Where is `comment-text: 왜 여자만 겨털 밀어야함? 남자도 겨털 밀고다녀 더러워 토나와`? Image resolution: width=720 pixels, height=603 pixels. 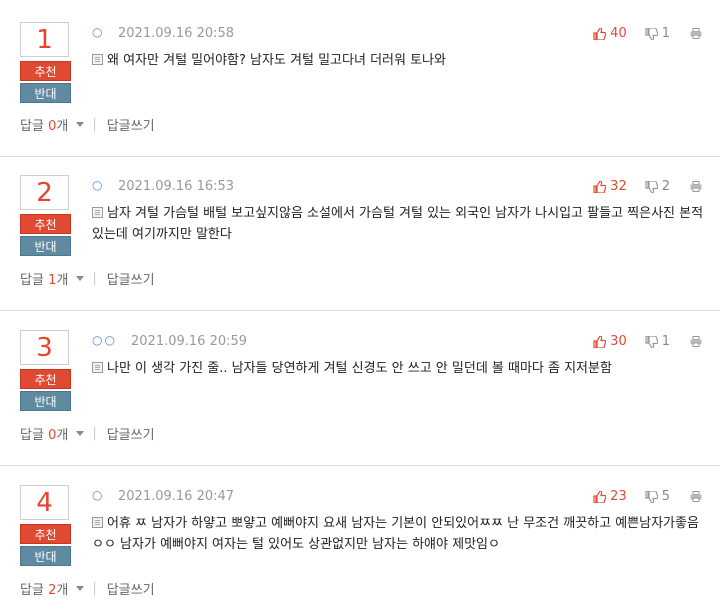
comment-text: 왜 여자만 겨털 밀어야함? 남자도 겨털 밀고다녀 더러워 토나와 is located at coordinates (399, 60).